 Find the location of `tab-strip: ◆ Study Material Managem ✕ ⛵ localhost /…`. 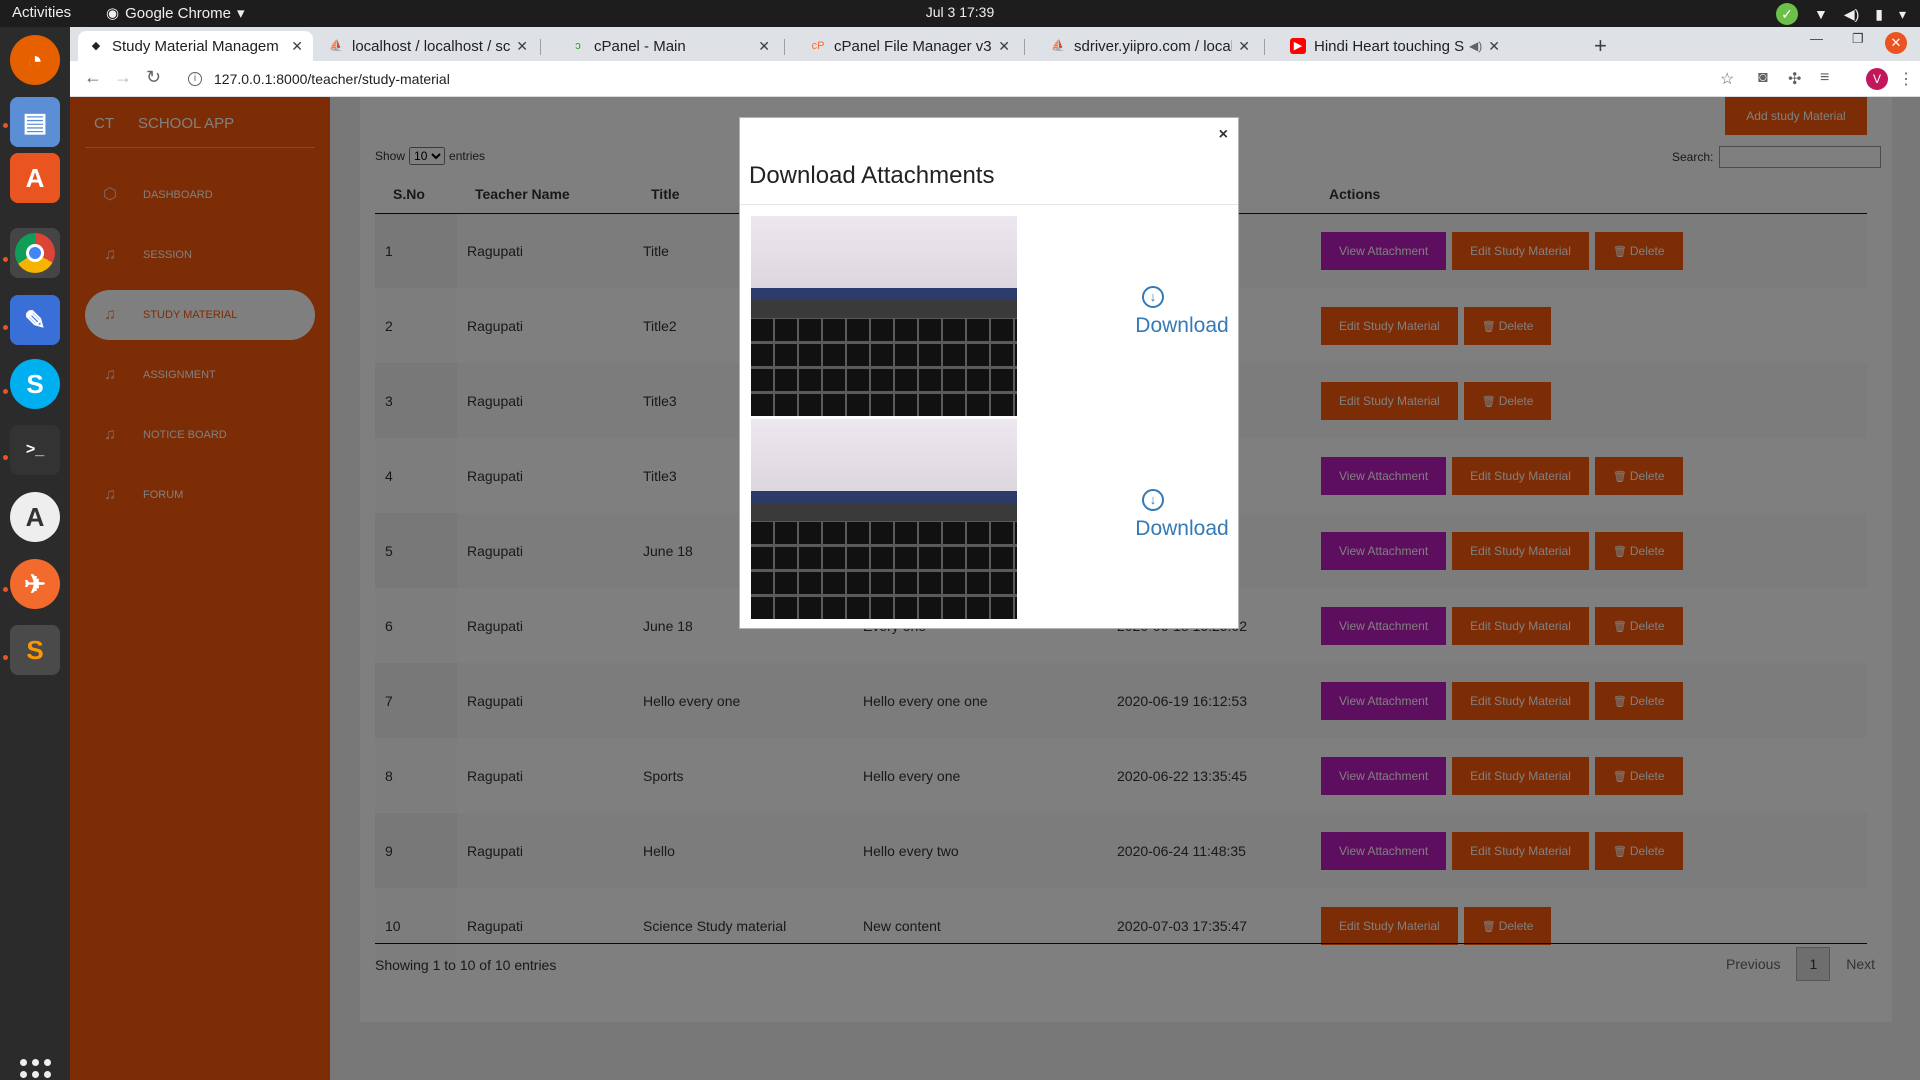

tab-strip: ◆ Study Material Managem ✕ ⛵ localhost /… is located at coordinates (995, 44).